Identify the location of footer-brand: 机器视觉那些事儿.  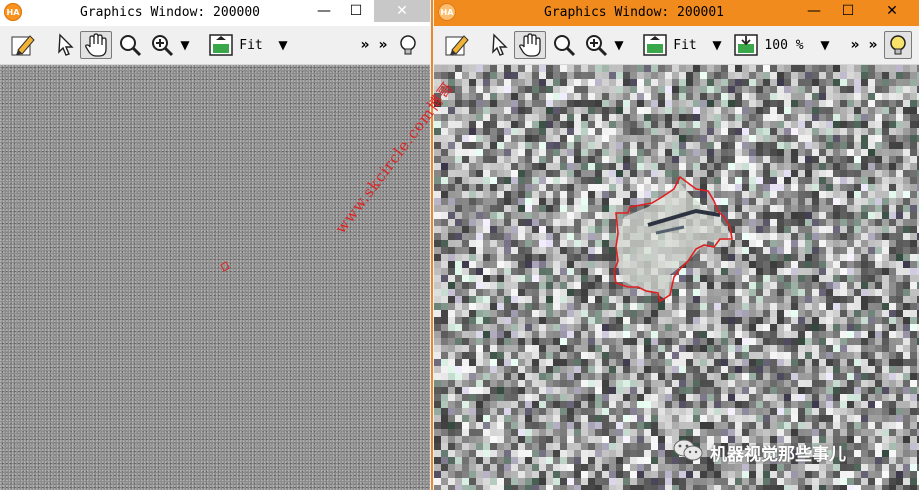
(759, 452).